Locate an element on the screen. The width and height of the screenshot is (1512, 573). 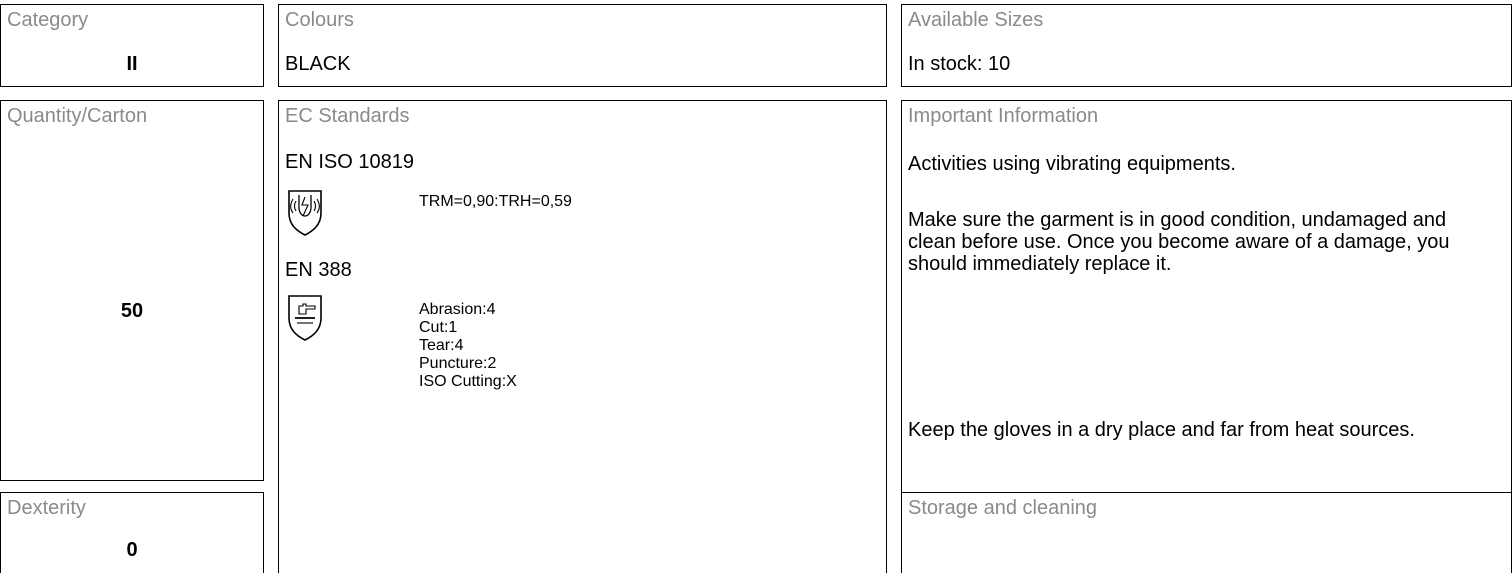
sizes-value: In stock: 10 is located at coordinates (959, 64).